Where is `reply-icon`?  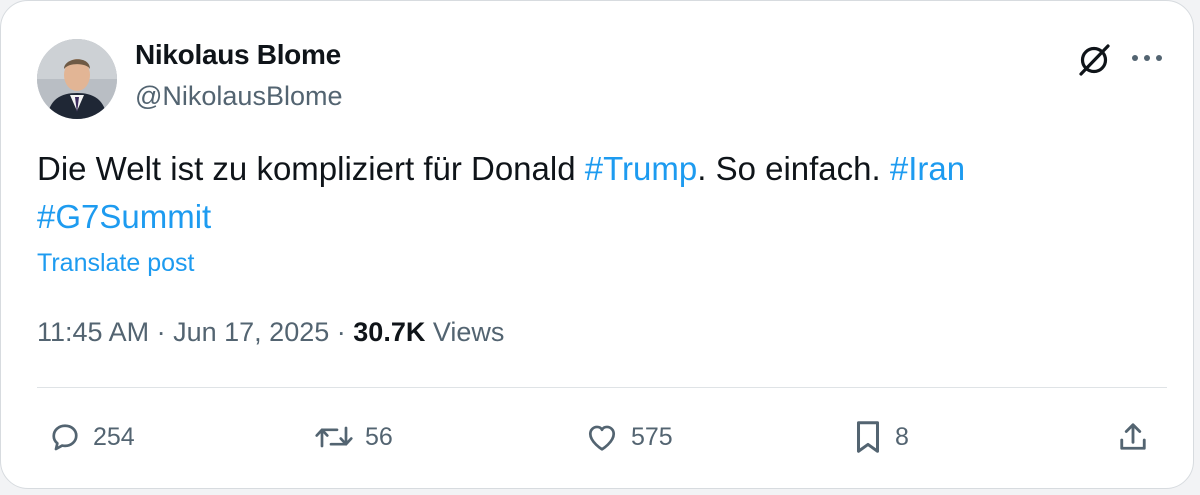
reply-icon is located at coordinates (65, 437).